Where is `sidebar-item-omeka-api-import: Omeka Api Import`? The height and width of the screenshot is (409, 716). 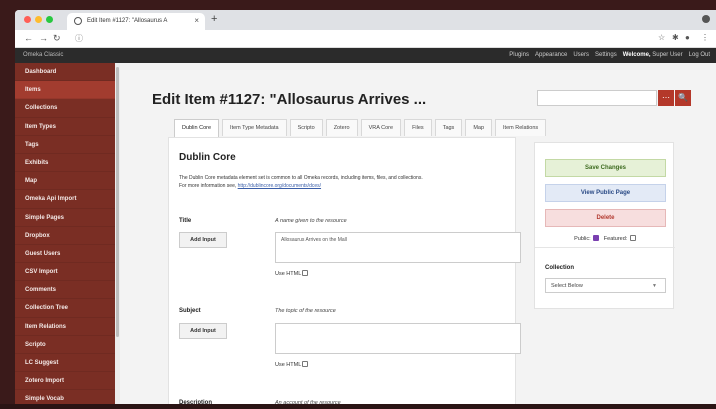 sidebar-item-omeka-api-import: Omeka Api Import is located at coordinates (65, 199).